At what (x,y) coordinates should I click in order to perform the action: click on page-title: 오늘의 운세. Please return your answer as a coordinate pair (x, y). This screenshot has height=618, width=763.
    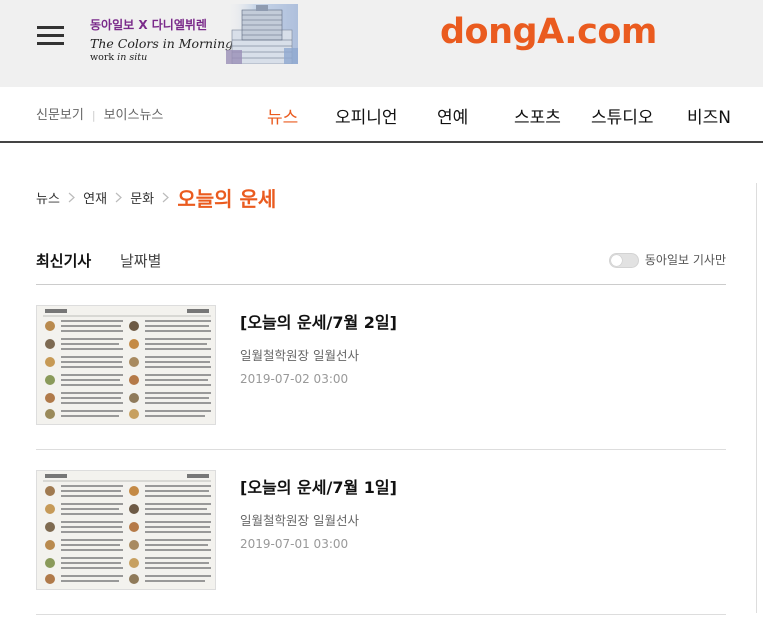
    Looking at the image, I should click on (227, 199).